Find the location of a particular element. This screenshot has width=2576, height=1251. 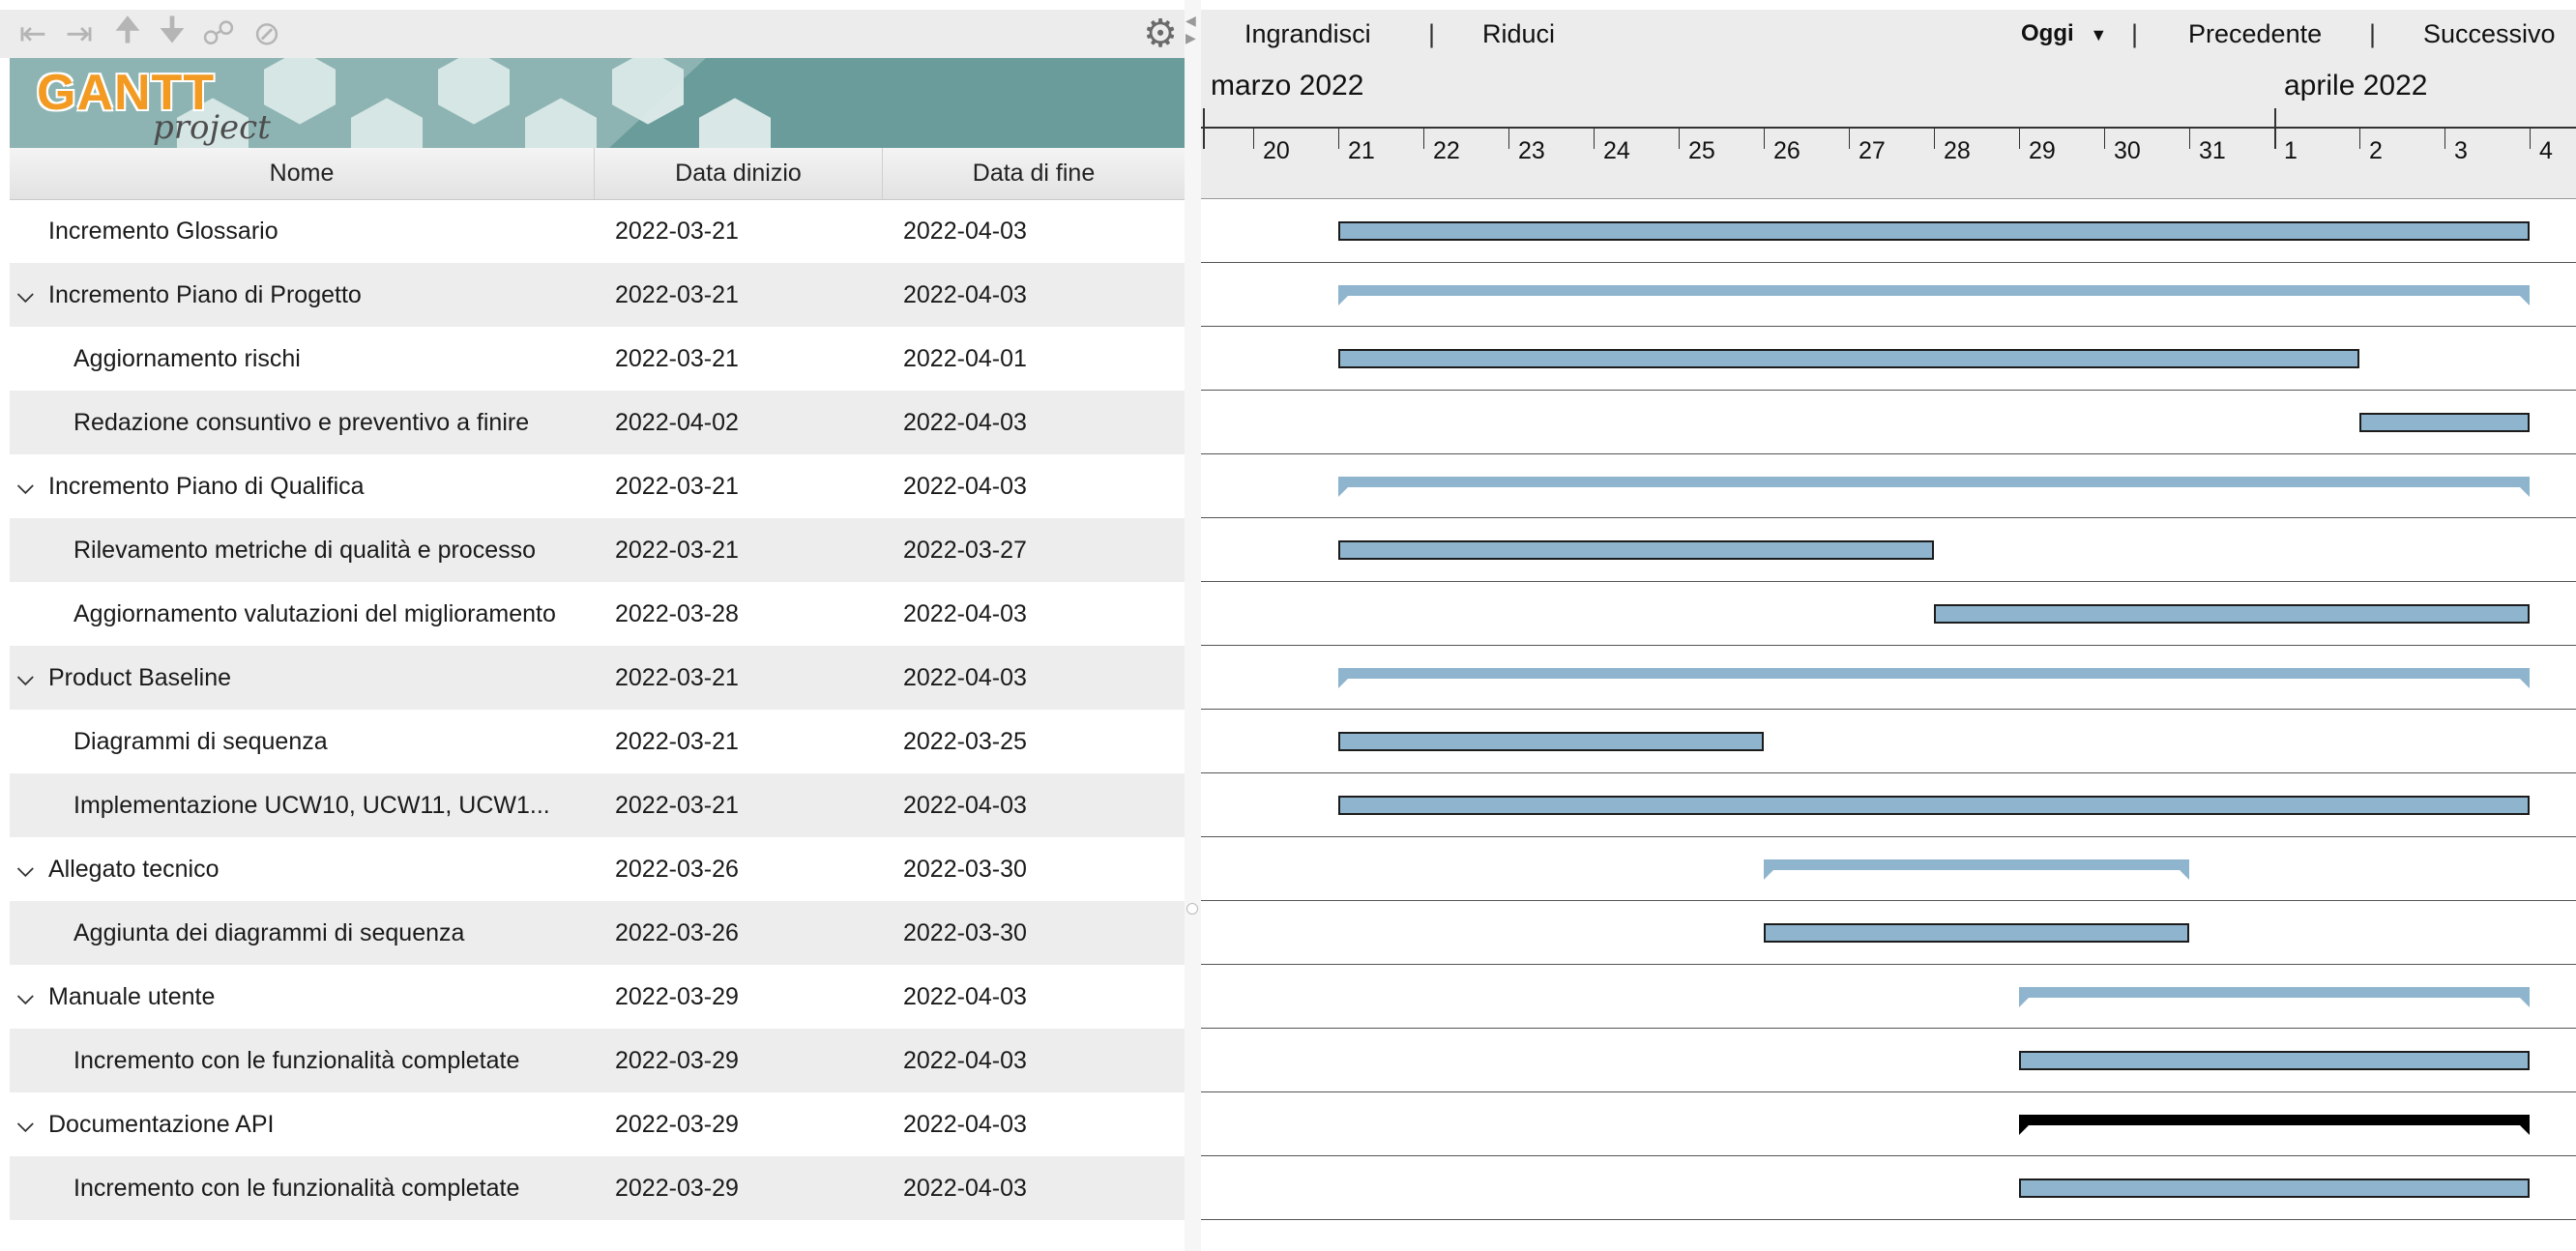

collapse-arrows-icon: ◀ ▶ is located at coordinates (1191, 29).